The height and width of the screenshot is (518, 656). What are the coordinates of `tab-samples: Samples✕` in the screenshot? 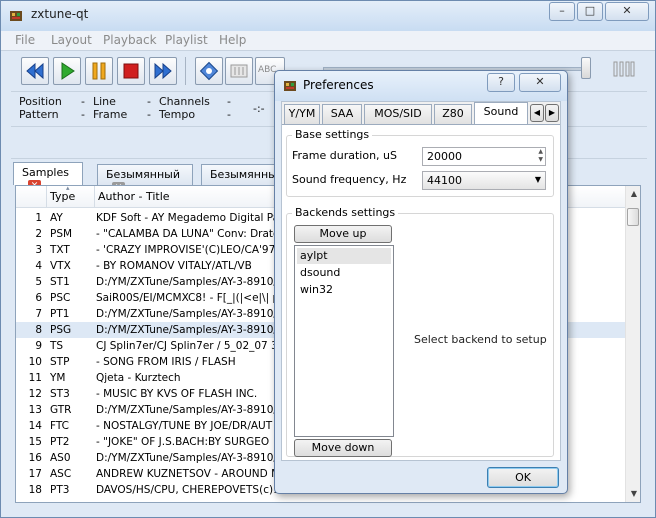 It's located at (48, 177).